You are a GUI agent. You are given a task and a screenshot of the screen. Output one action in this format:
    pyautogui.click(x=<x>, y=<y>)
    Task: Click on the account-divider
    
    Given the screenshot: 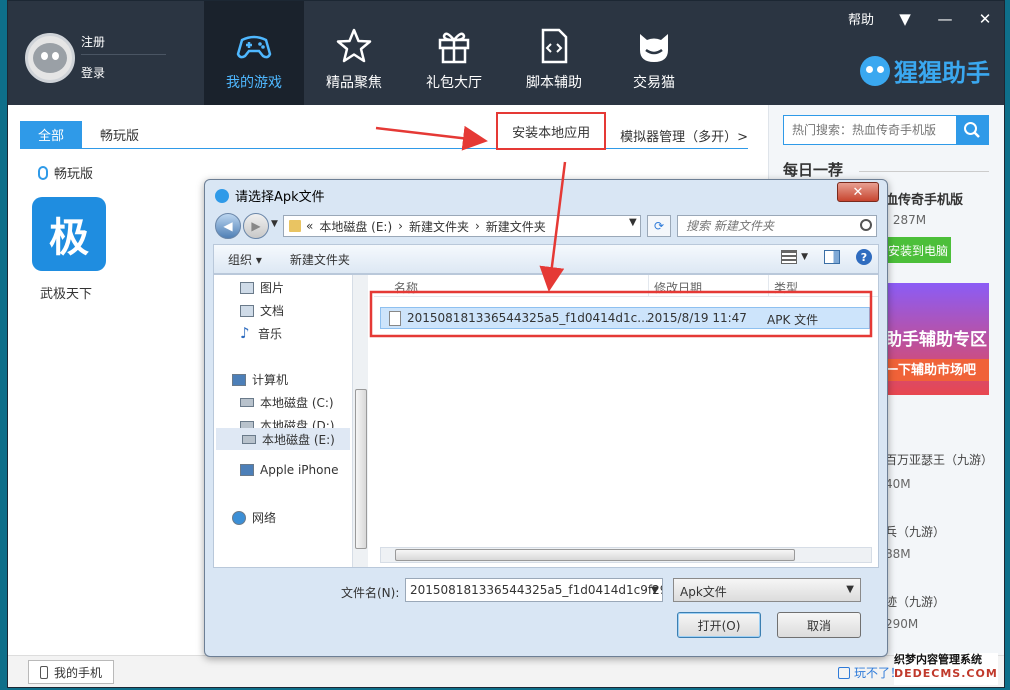 What is the action you would take?
    pyautogui.click(x=123, y=54)
    